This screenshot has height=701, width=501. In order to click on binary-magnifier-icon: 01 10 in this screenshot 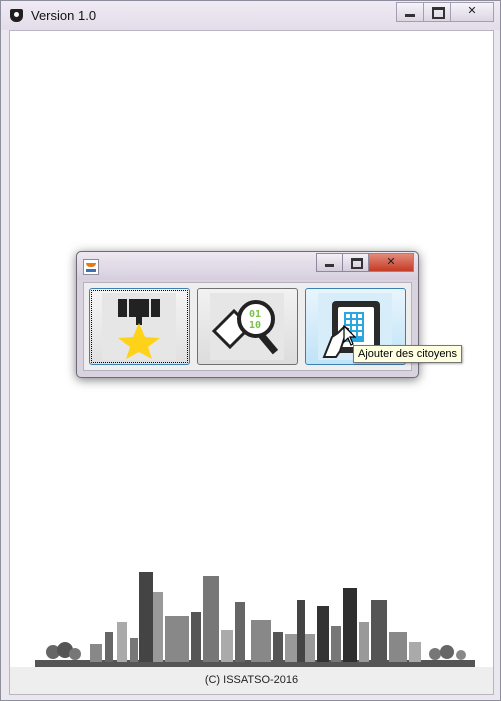, I will do `click(247, 326)`.